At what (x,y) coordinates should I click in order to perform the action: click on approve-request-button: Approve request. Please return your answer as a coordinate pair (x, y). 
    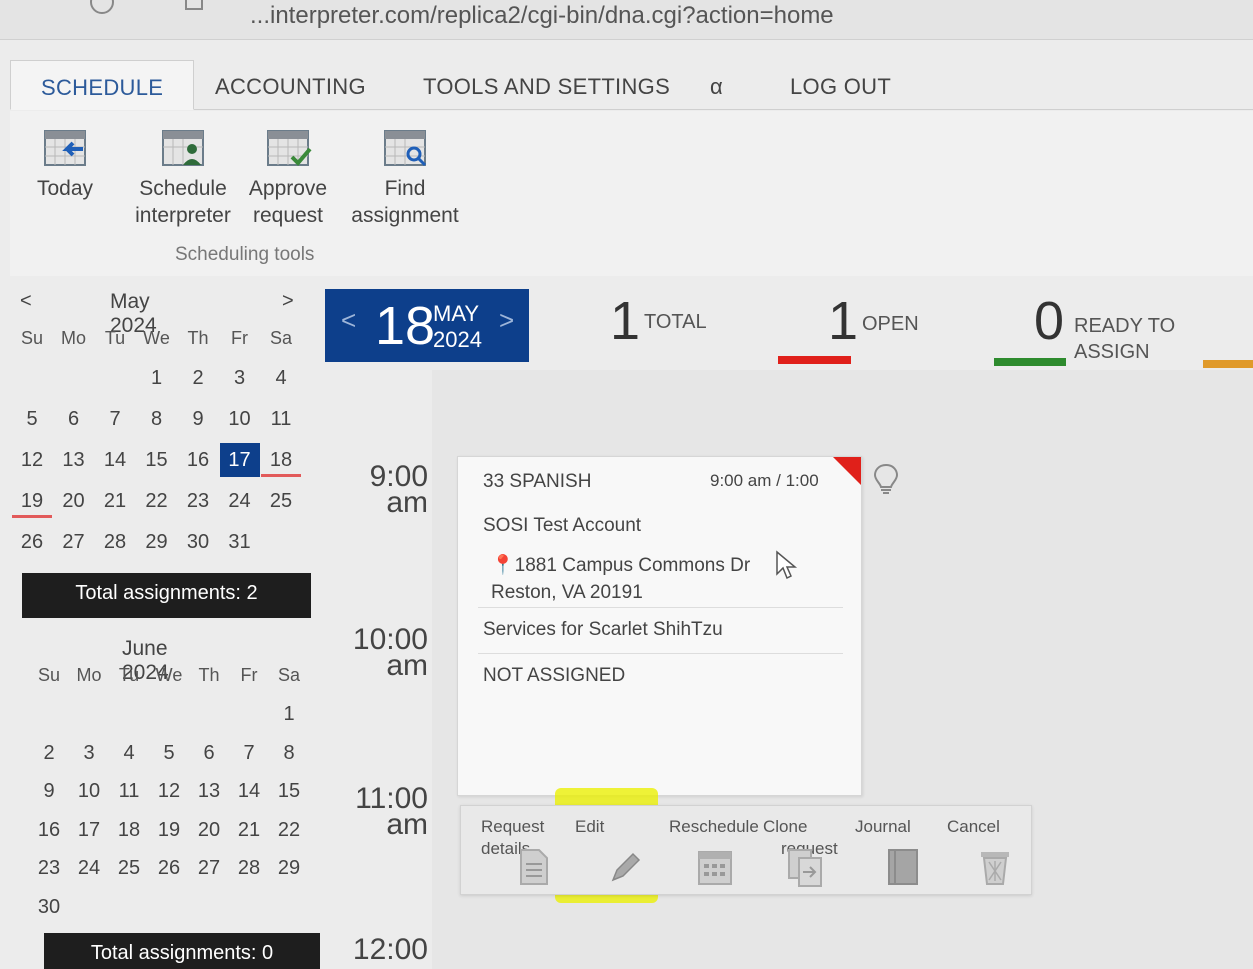
    Looking at the image, I should click on (288, 178).